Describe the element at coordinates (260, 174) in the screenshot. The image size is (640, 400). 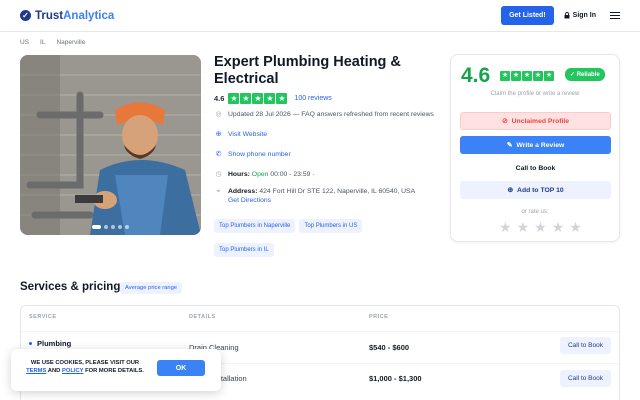
I see `hours-status: Open` at that location.